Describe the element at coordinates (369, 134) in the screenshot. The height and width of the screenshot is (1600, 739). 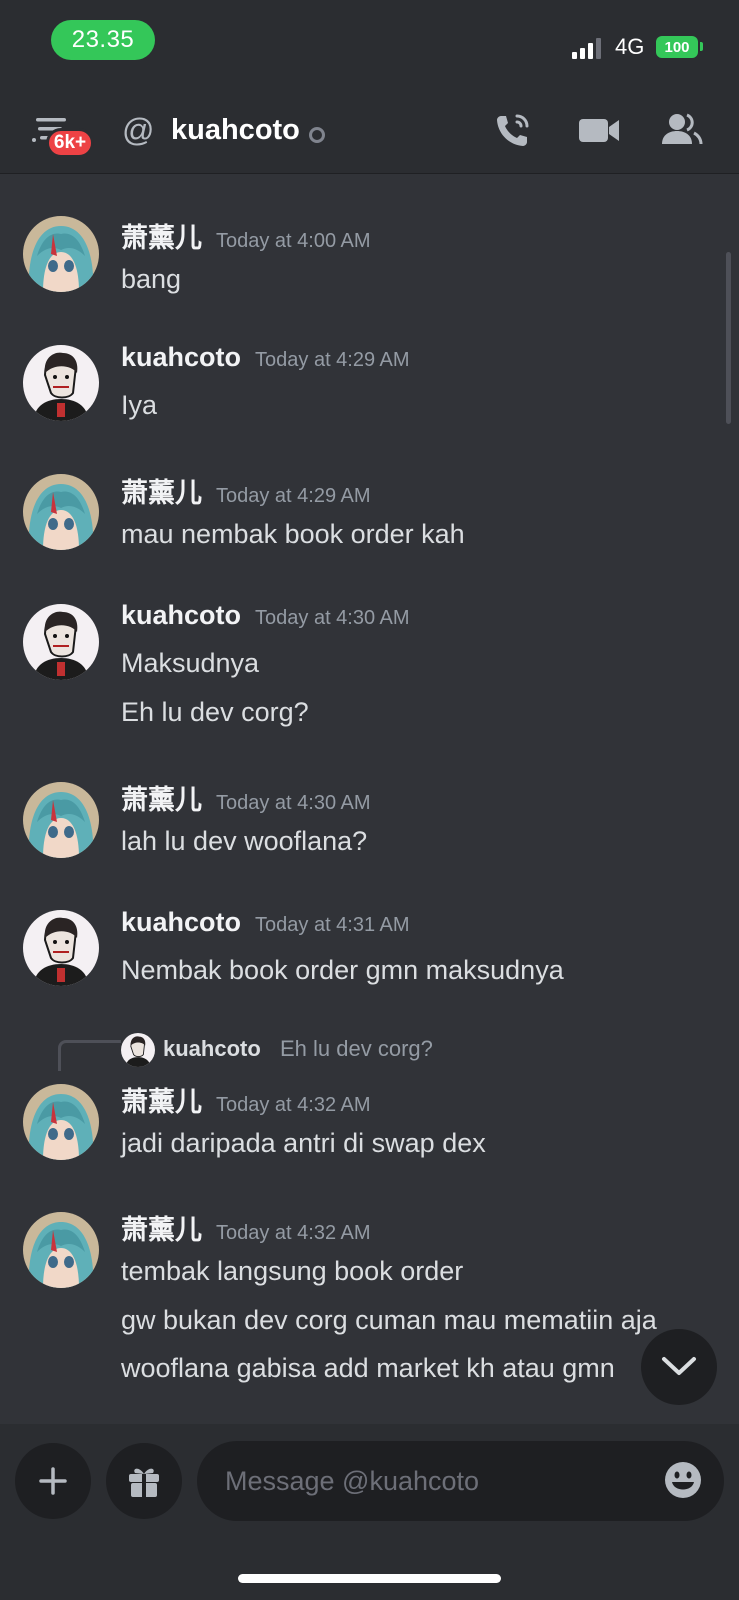
I see `channel-header` at that location.